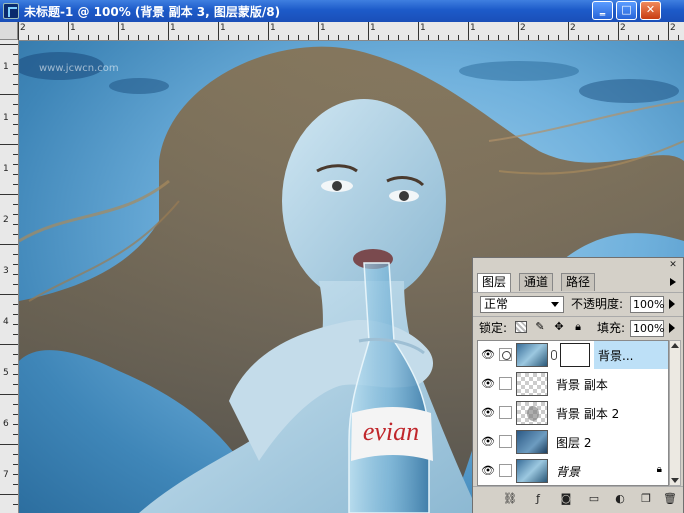  I want to click on fill-slider-arrow-icon, so click(672, 328).